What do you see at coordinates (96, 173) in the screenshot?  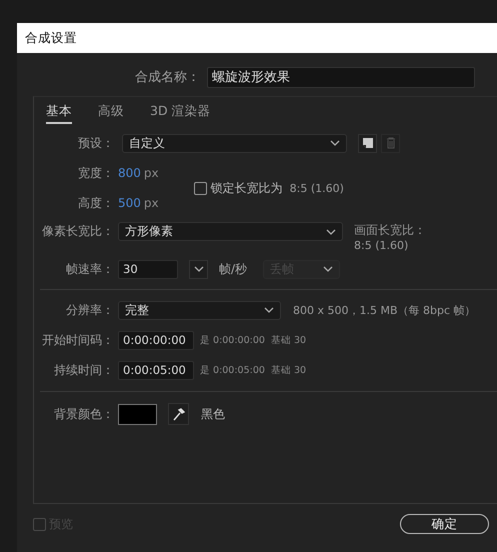 I see `field-label: 宽度：` at bounding box center [96, 173].